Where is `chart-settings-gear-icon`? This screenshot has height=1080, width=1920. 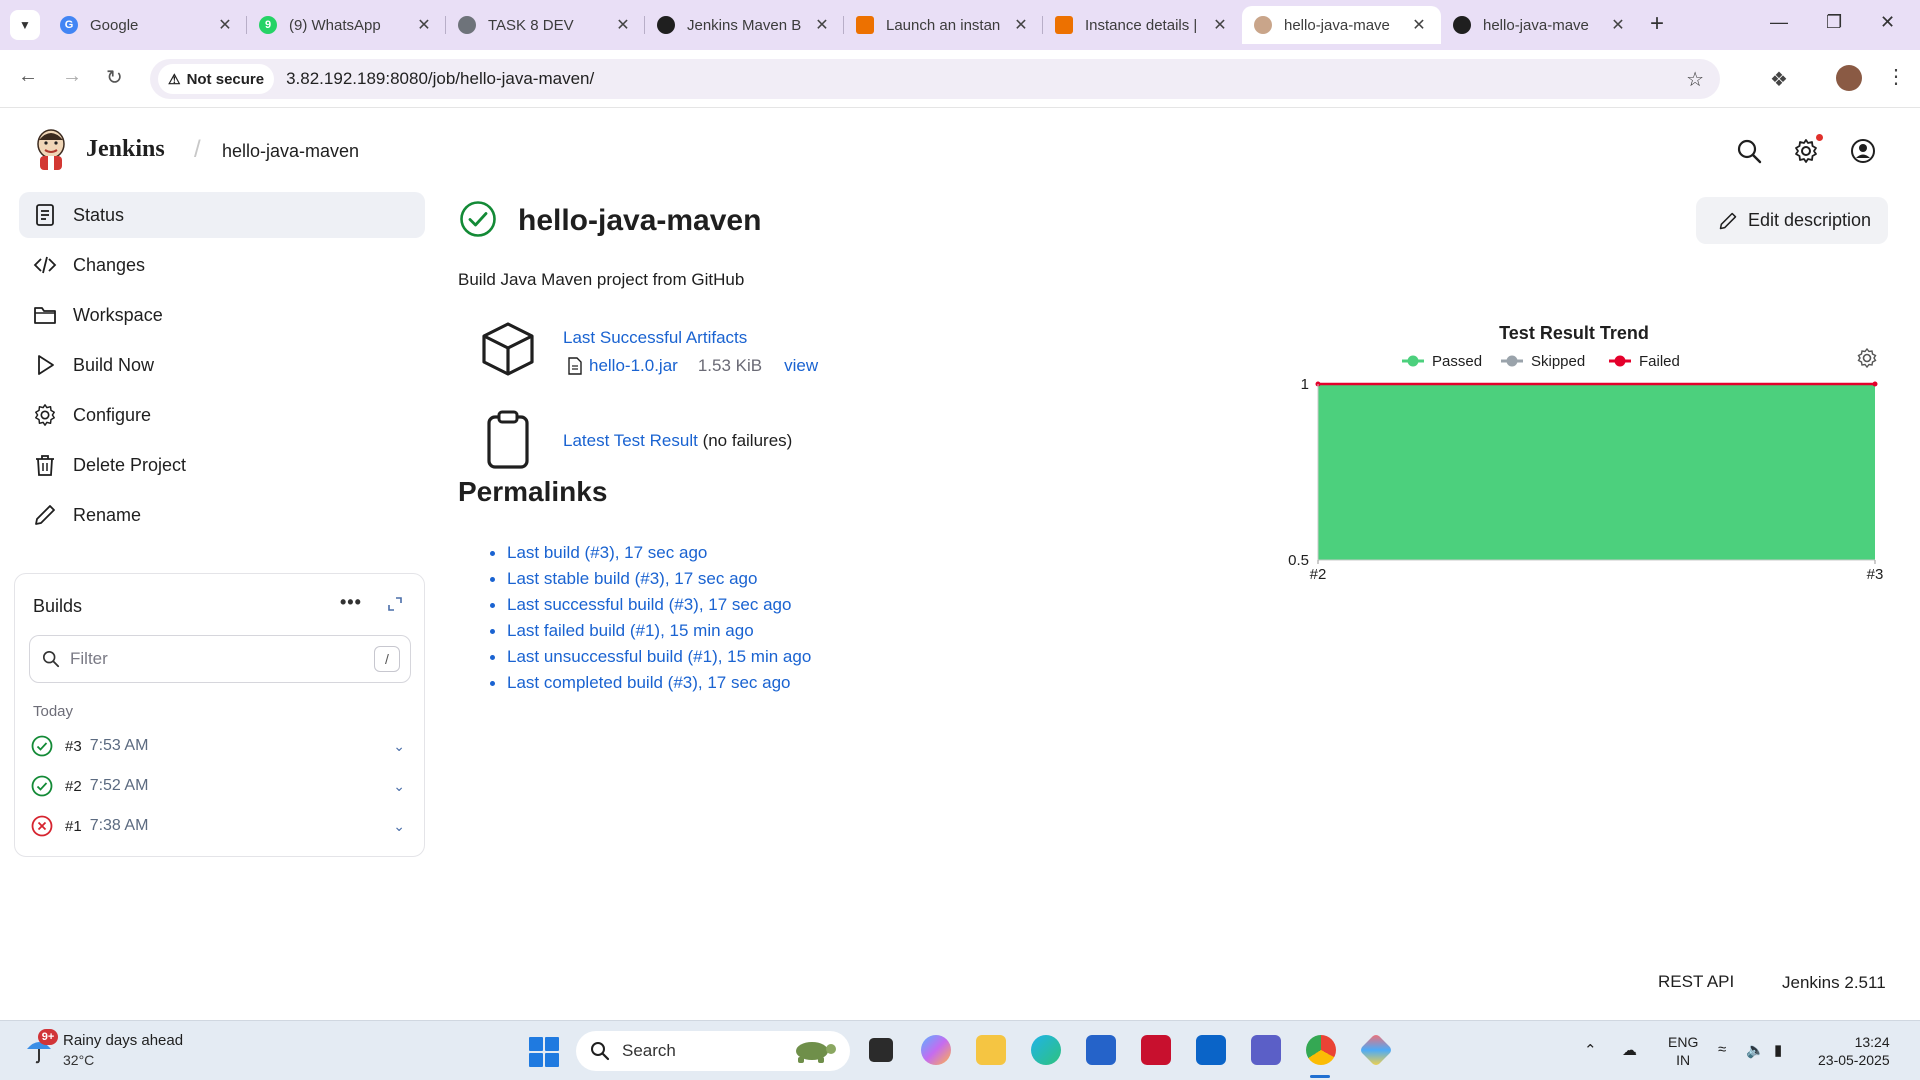
chart-settings-gear-icon is located at coordinates (1867, 358).